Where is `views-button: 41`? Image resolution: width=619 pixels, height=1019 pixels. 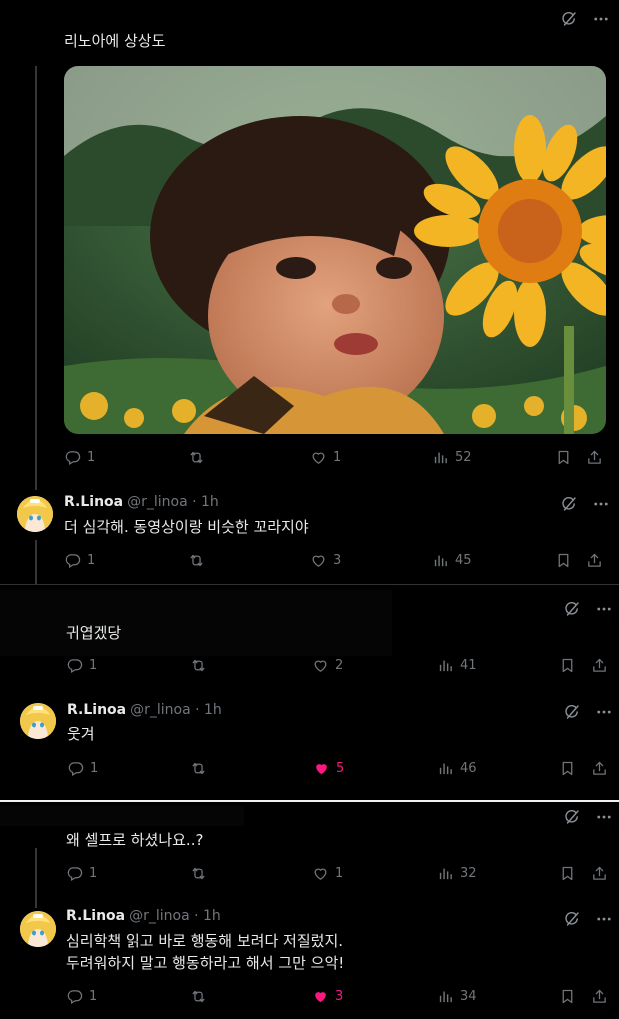 views-button: 41 is located at coordinates (457, 665).